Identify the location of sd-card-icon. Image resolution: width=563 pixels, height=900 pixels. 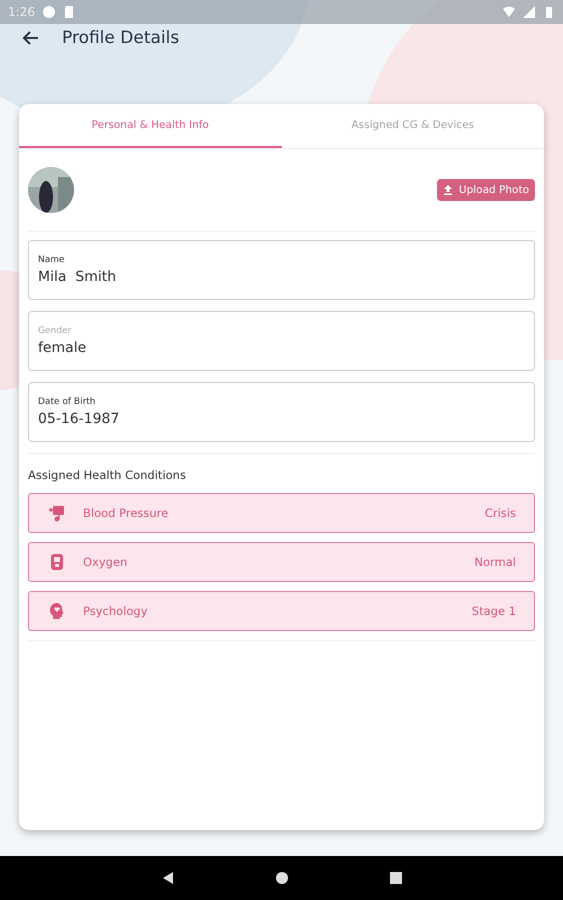
(68, 12).